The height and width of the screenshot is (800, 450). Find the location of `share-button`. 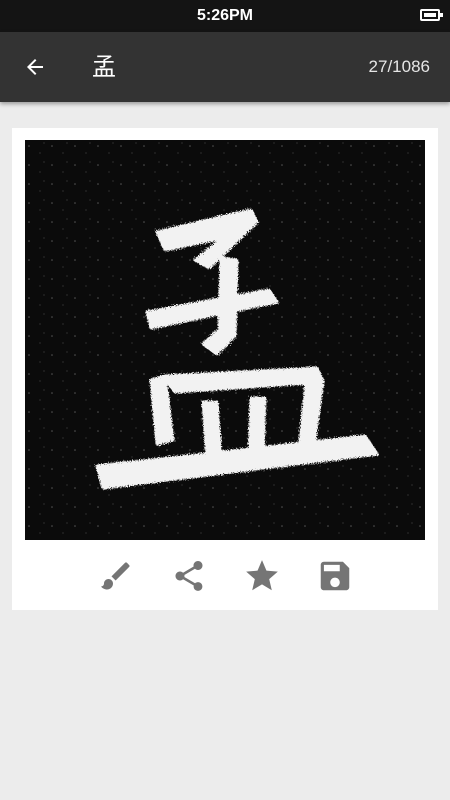

share-button is located at coordinates (189, 576).